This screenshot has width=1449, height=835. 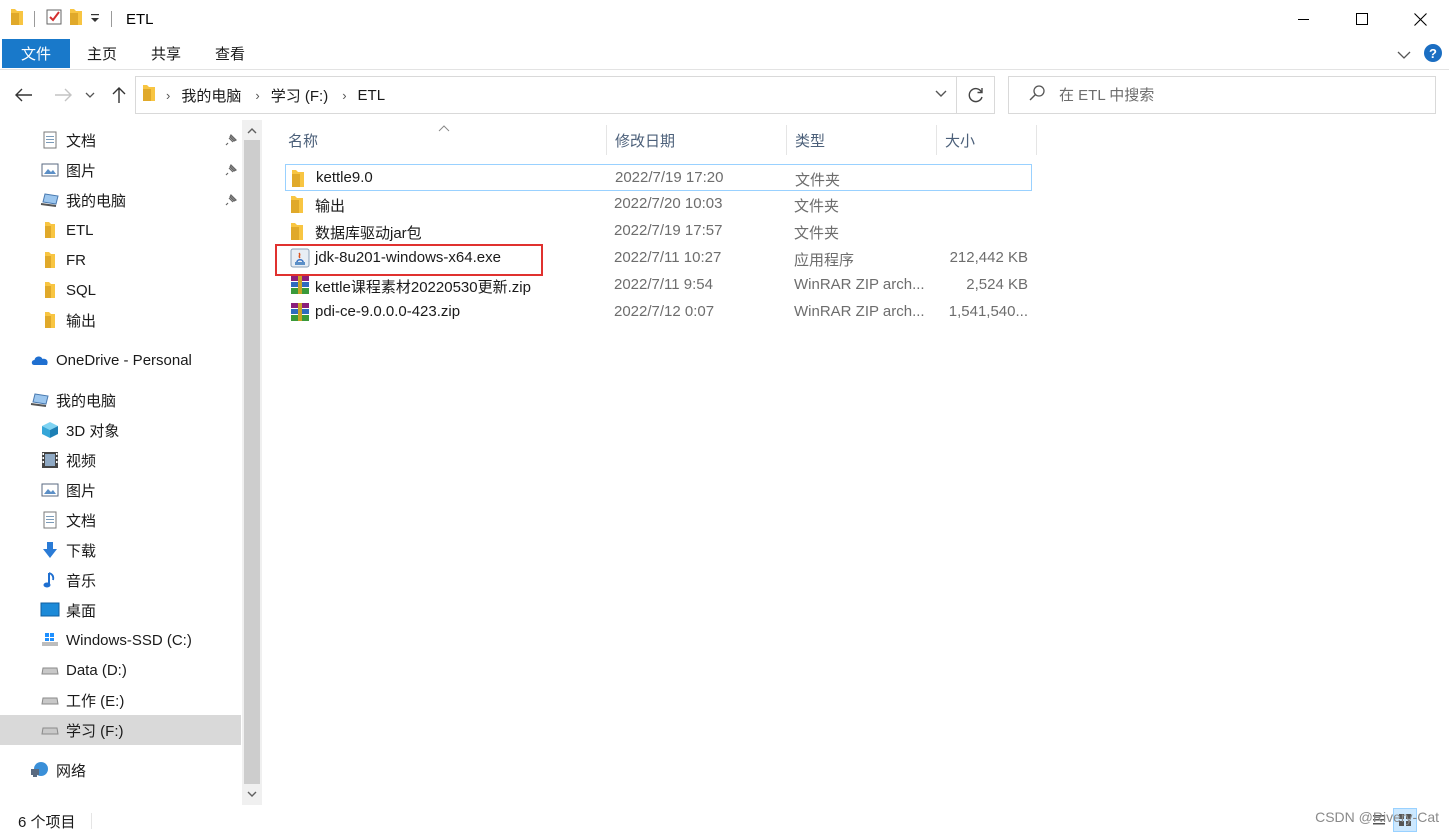 I want to click on sidebar-item-pictures: 图片, so click(x=120, y=490).